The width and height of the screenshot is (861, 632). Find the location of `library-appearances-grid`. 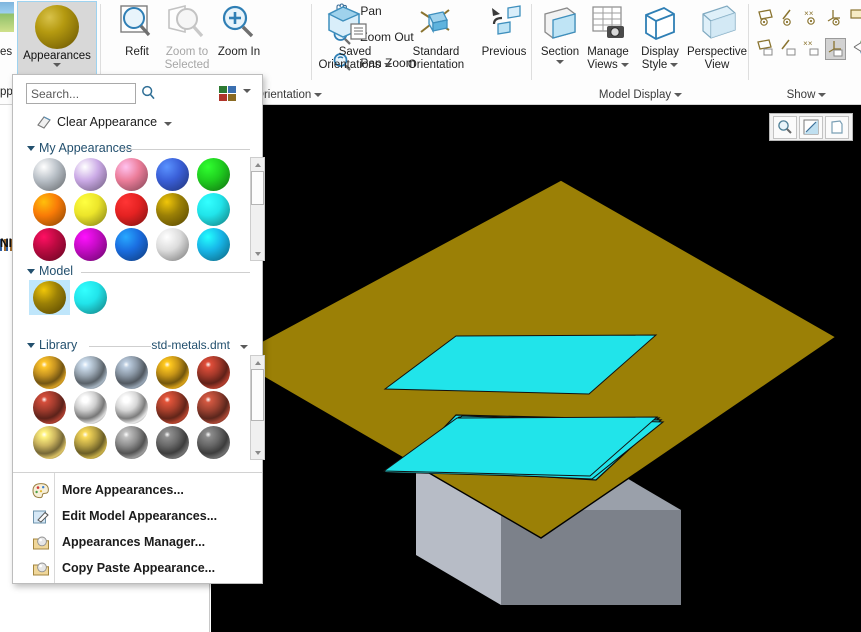

library-appearances-grid is located at coordinates (131, 407).